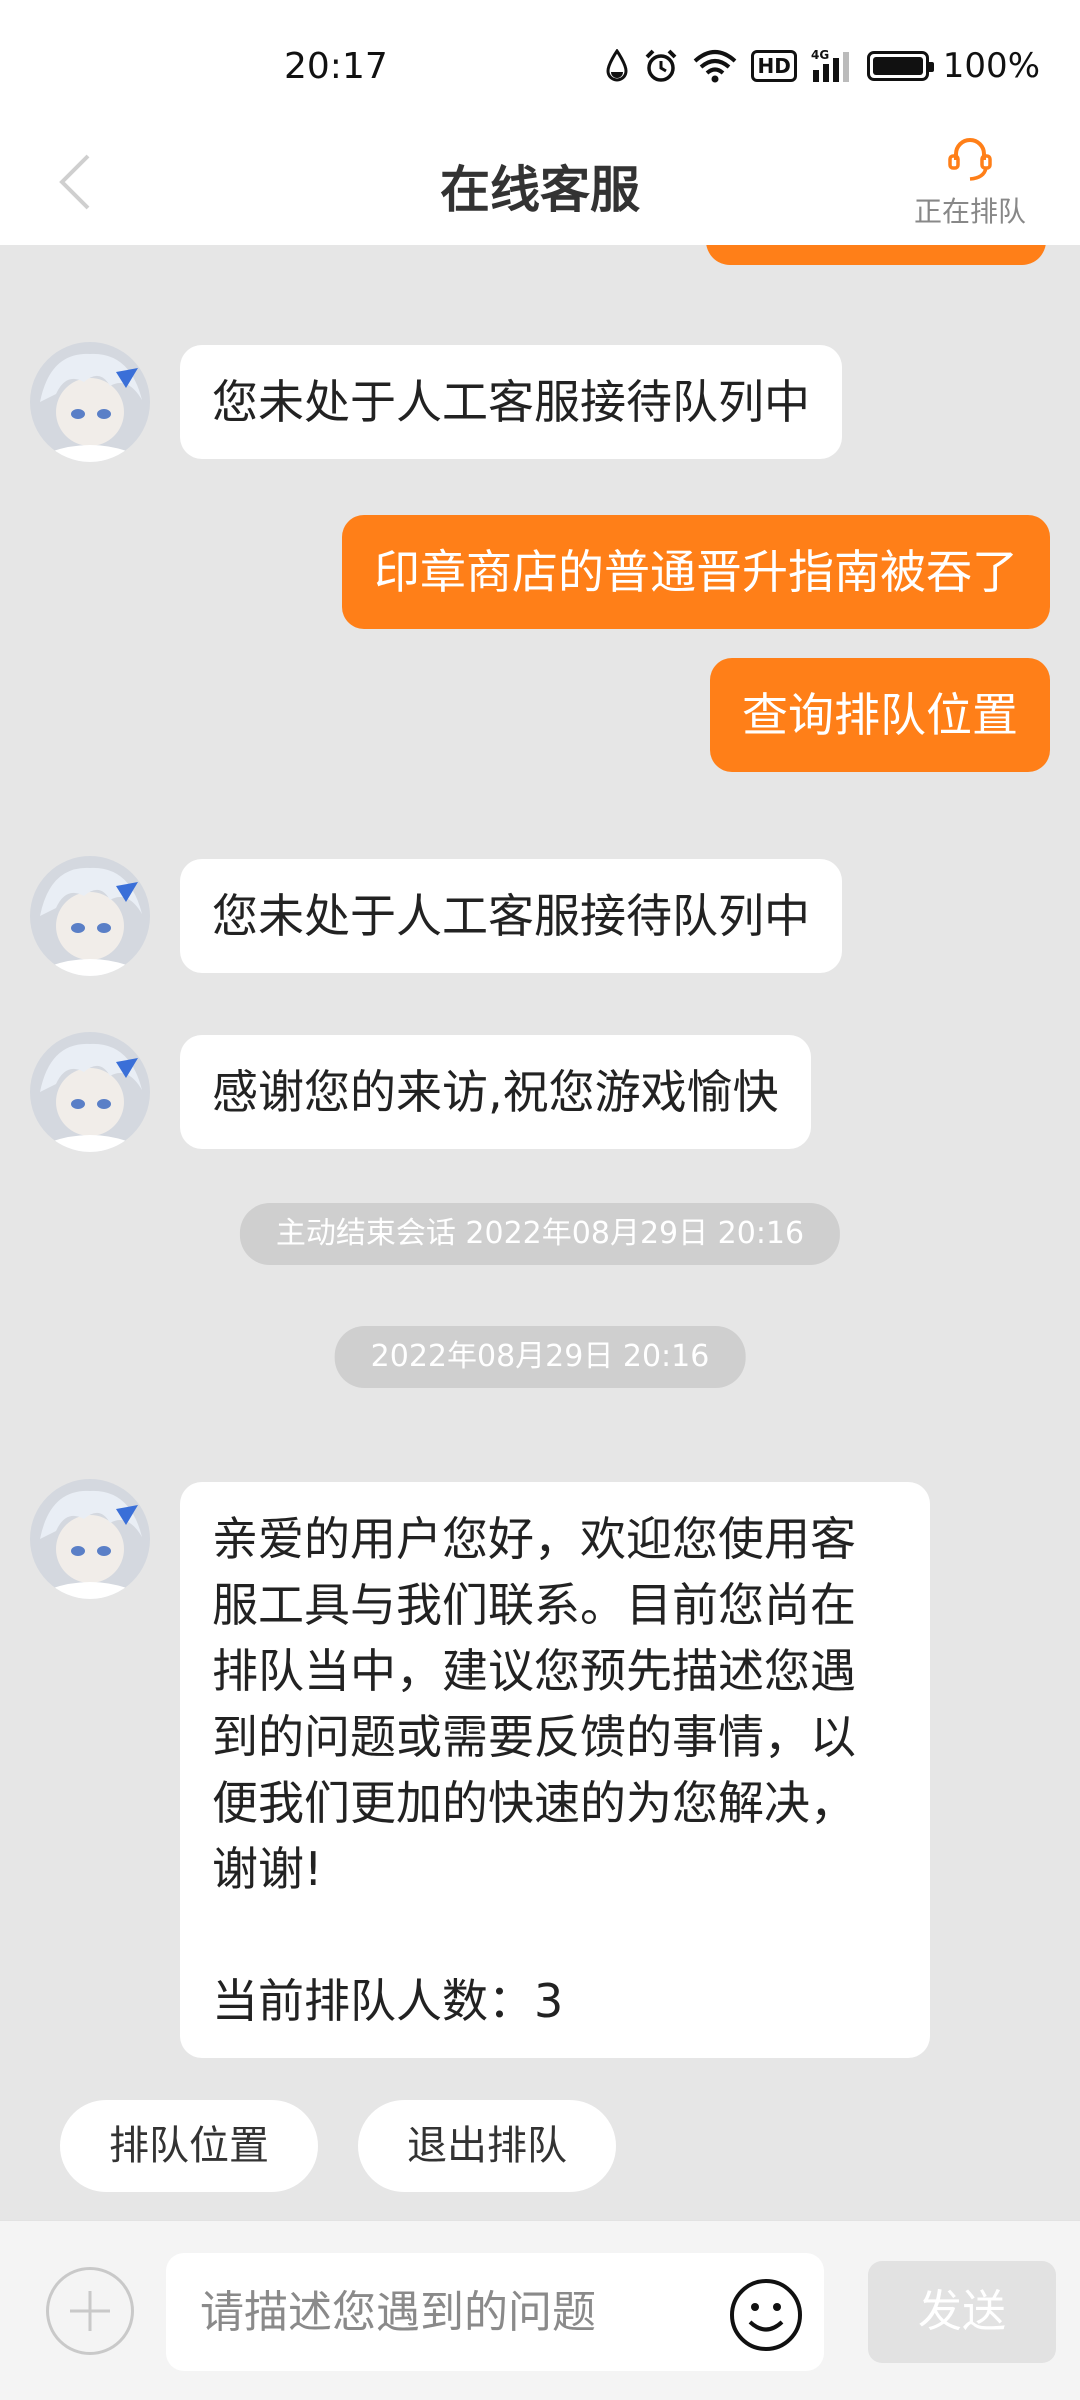  I want to click on queue-status-label: 正在排队, so click(969, 211).